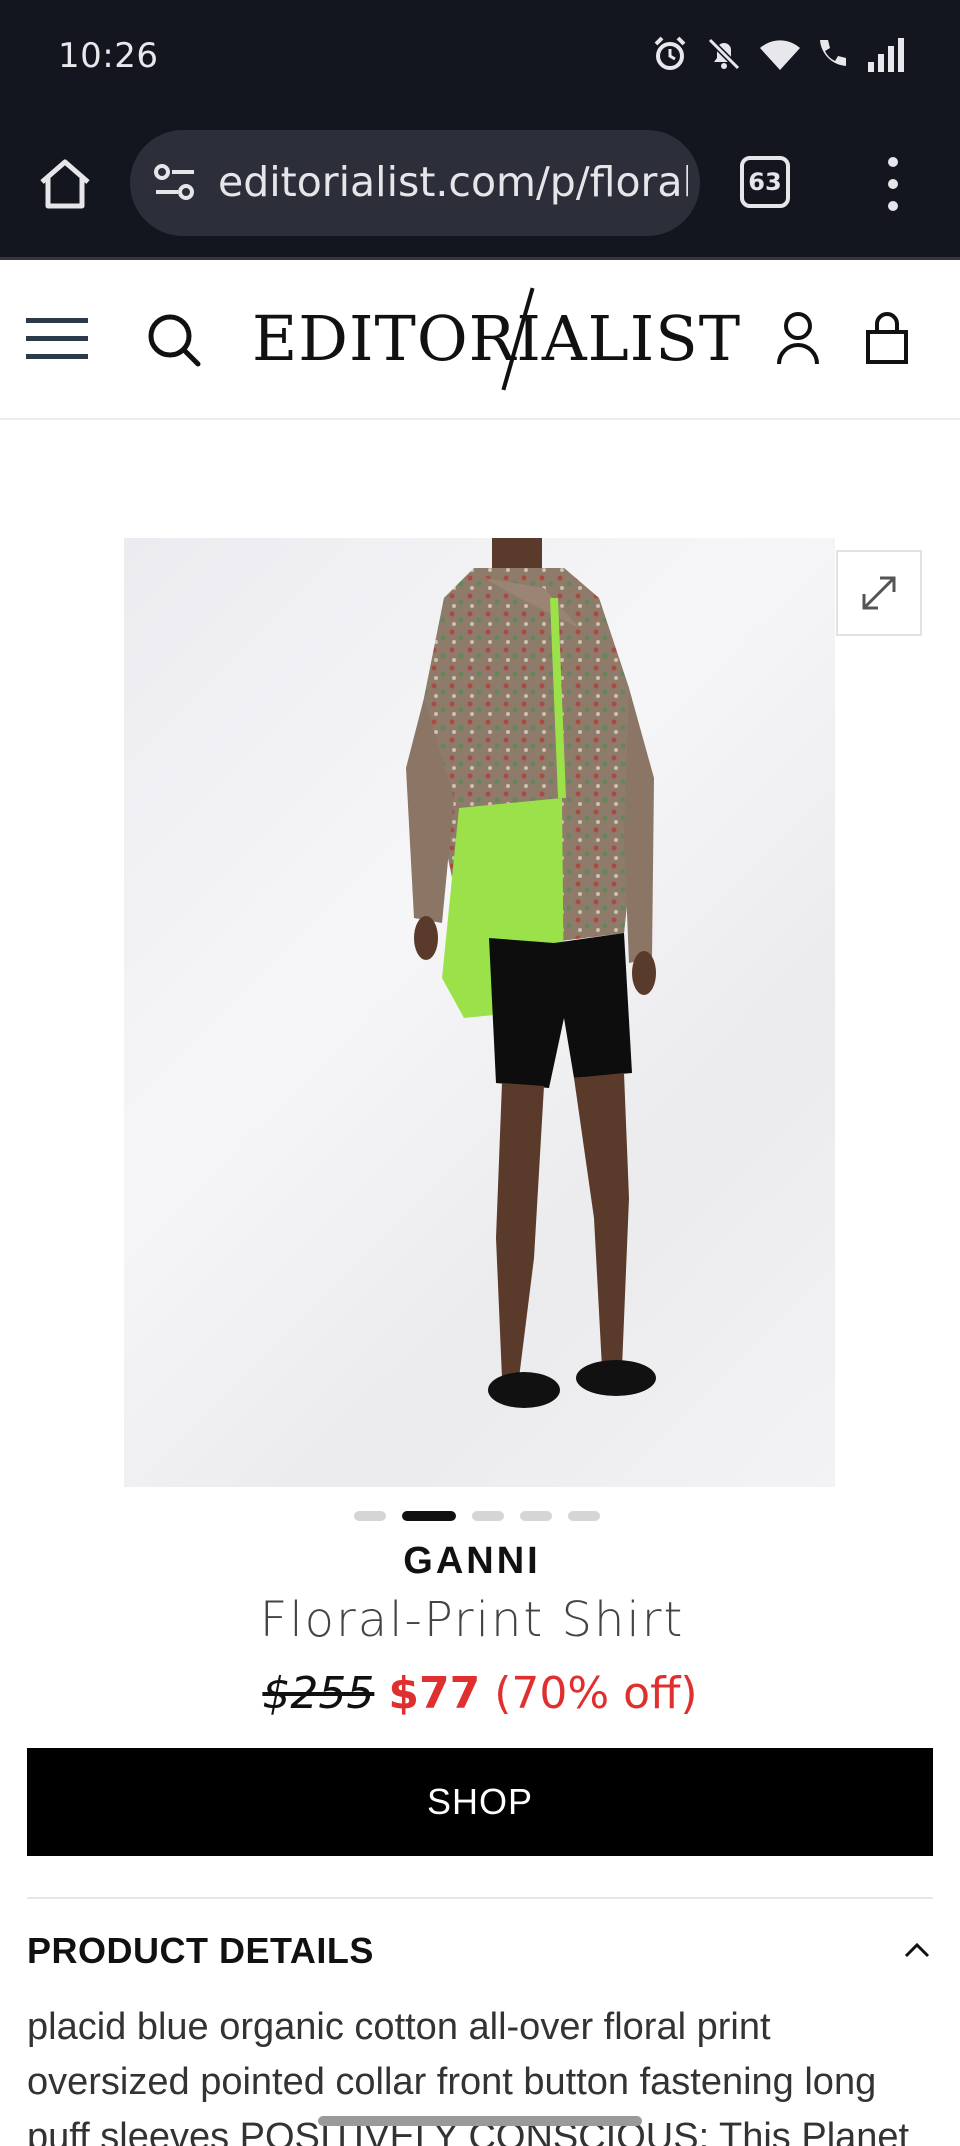 This screenshot has width=960, height=2146. I want to click on browser-toolbar: editorialist.com/p/floral- 63, so click(480, 187).